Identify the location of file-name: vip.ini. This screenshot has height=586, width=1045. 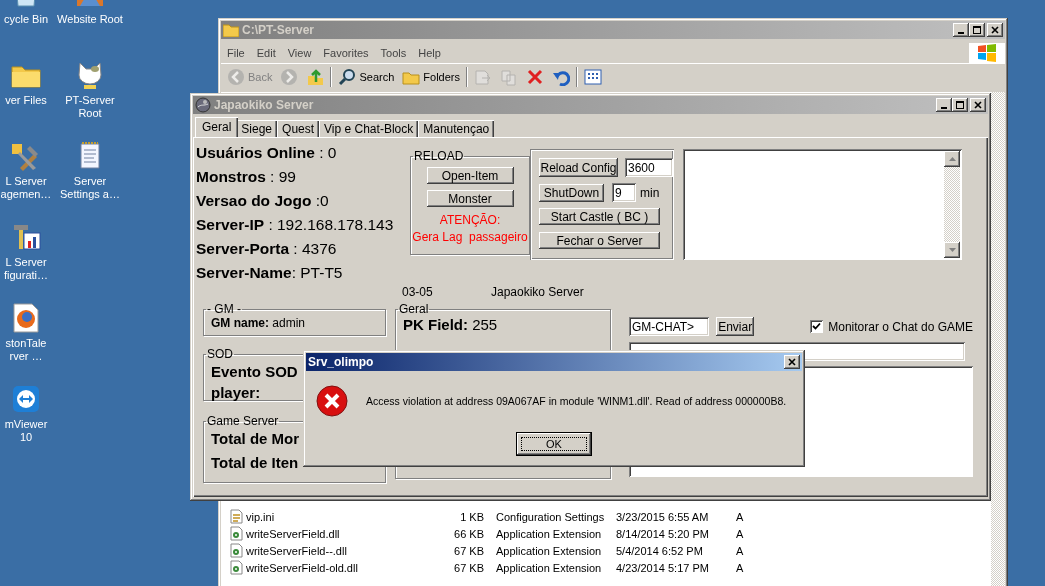
(325, 516).